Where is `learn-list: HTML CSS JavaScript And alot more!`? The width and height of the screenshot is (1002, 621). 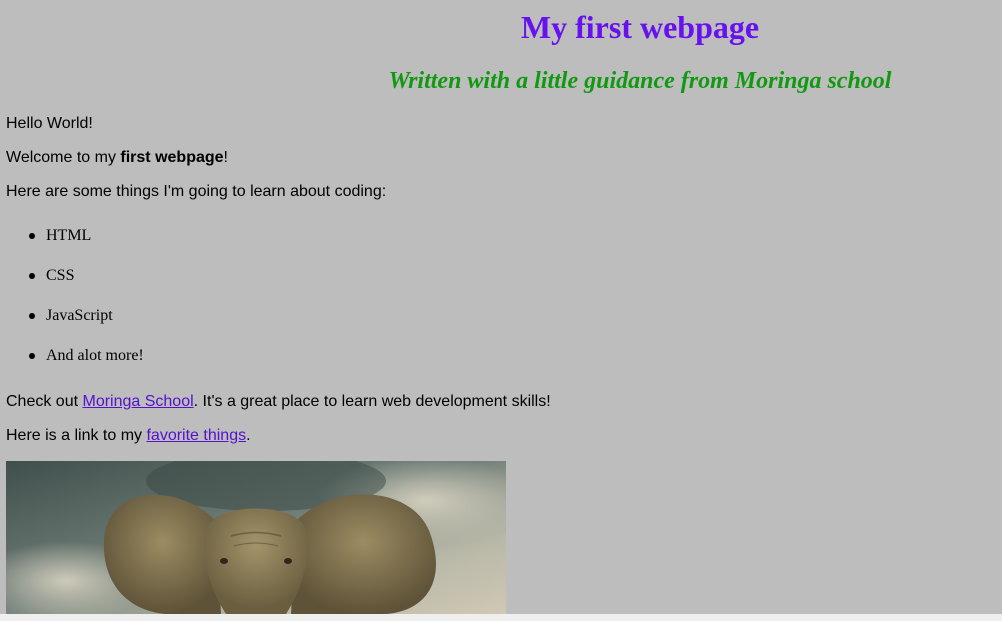
learn-list: HTML CSS JavaScript And alot more! is located at coordinates (72, 306).